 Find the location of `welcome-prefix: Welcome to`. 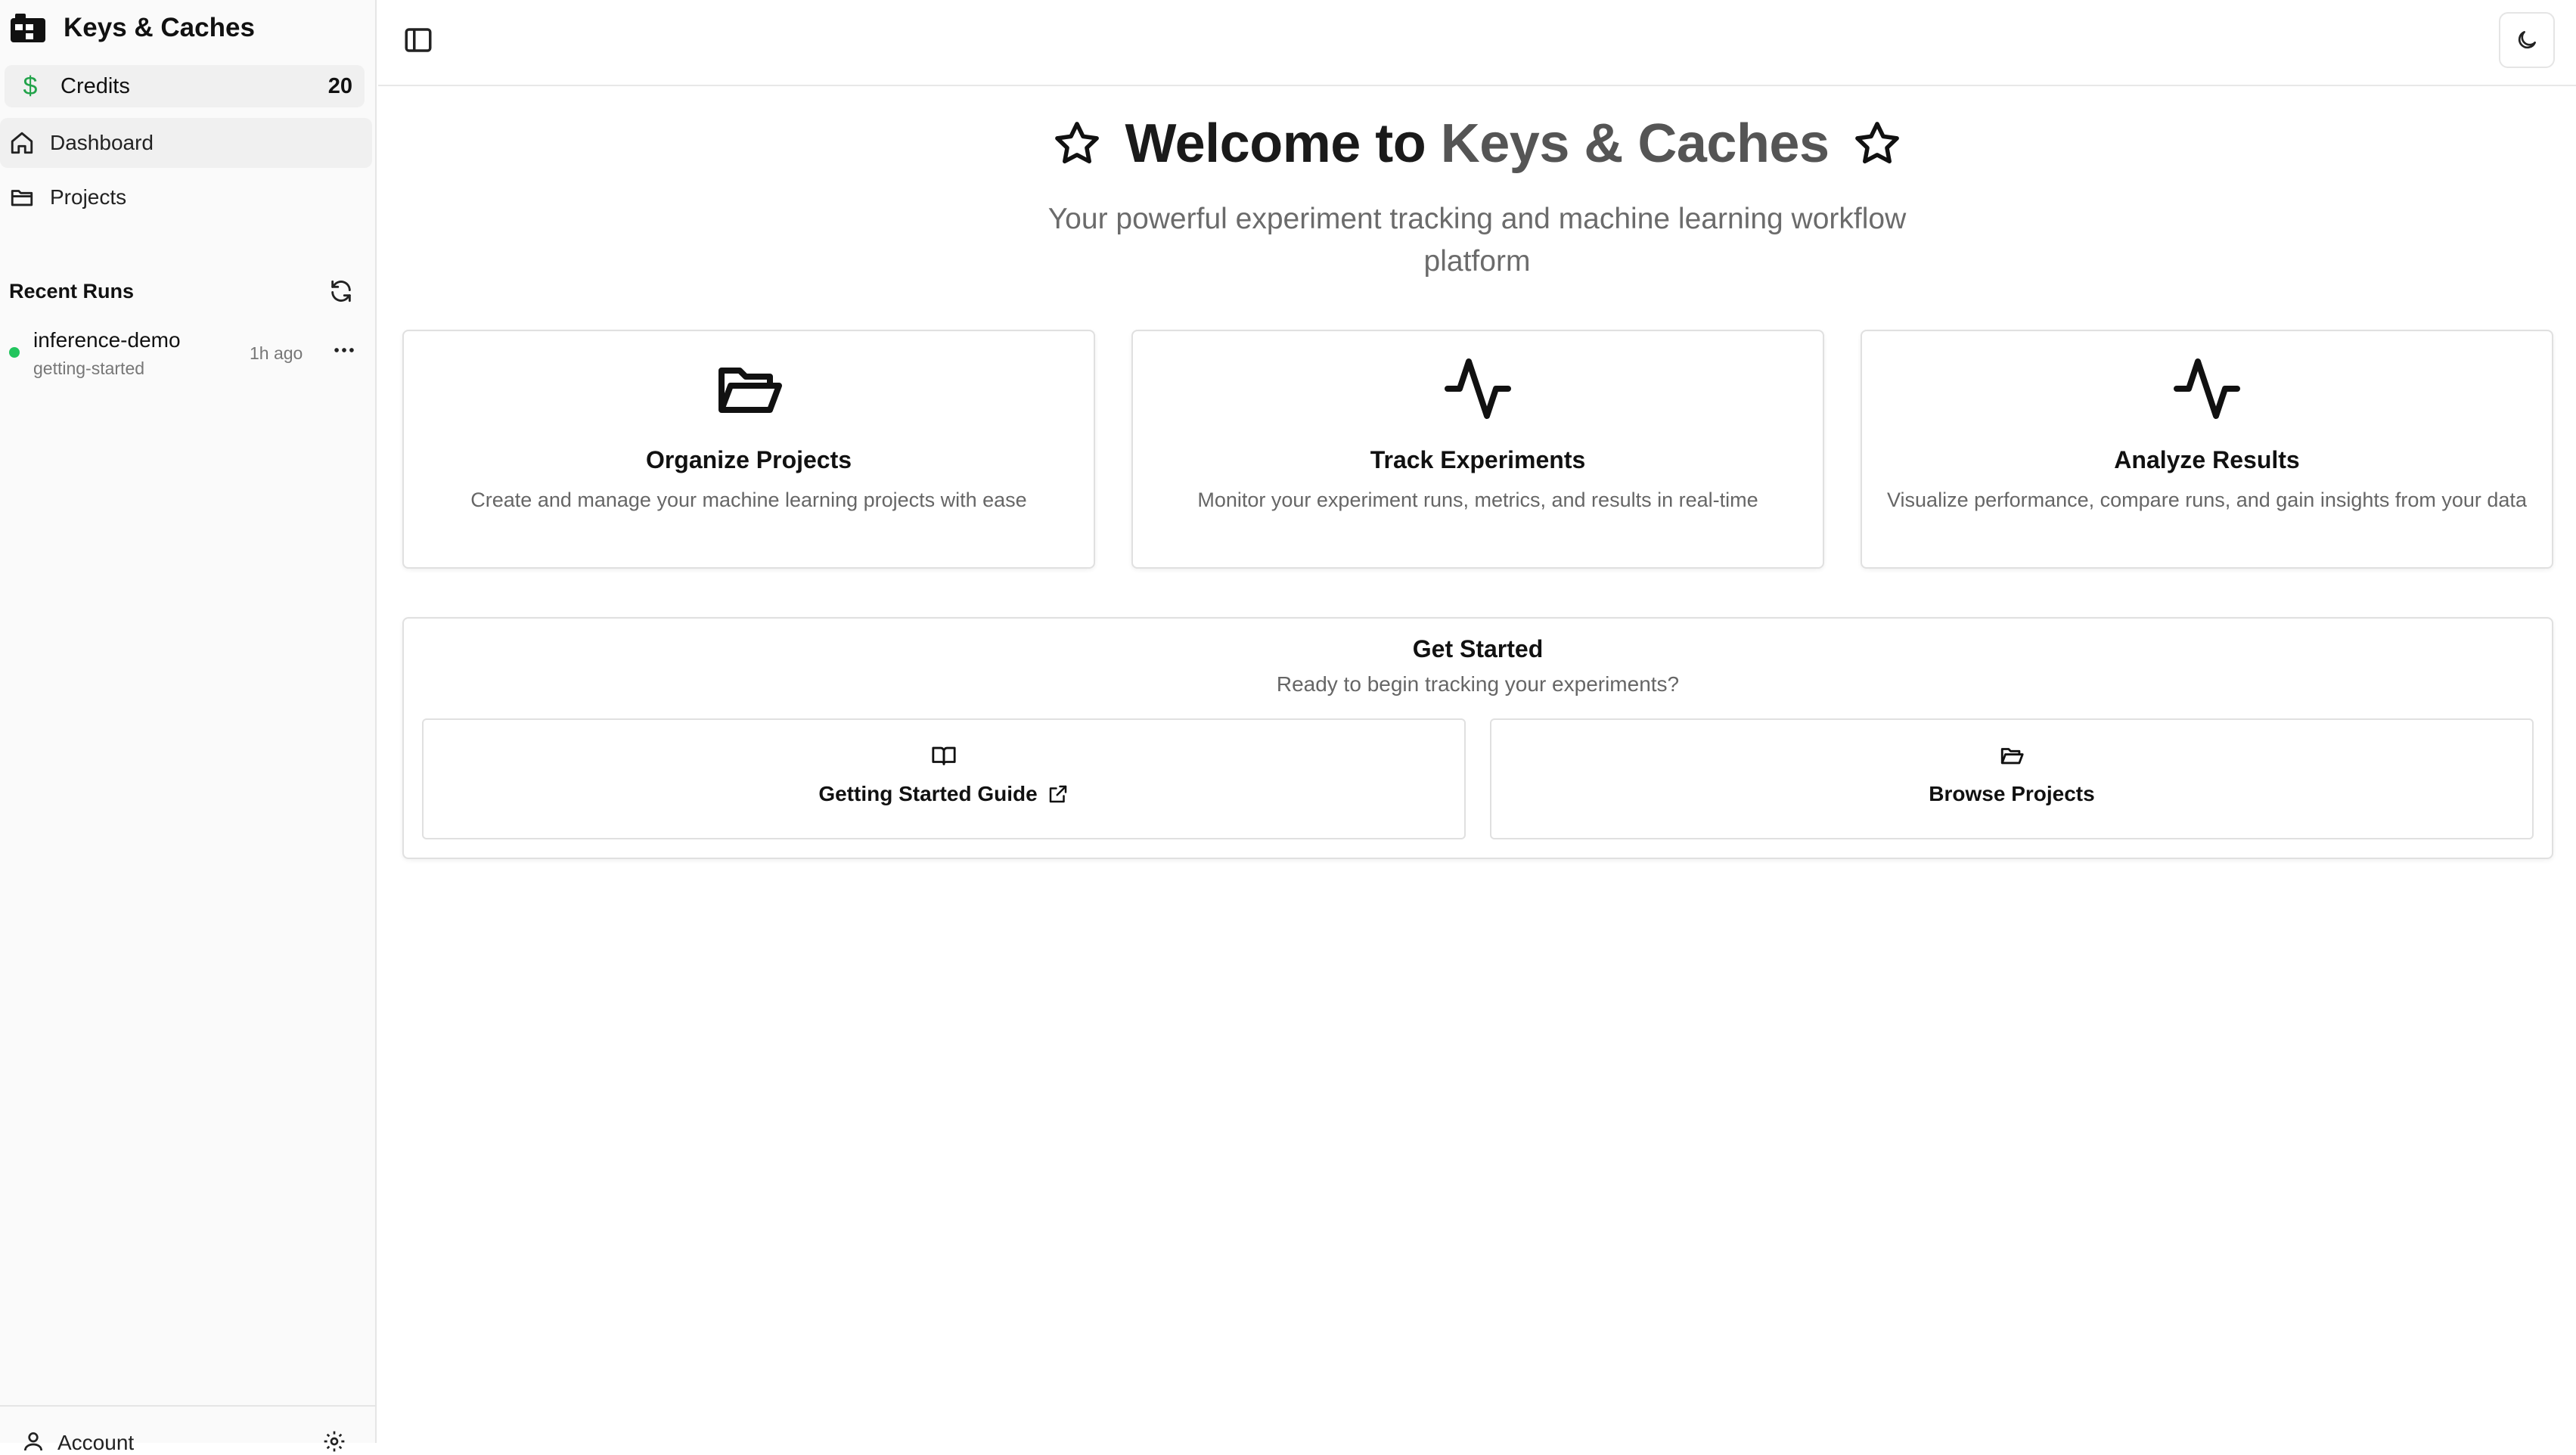

welcome-prefix: Welcome to is located at coordinates (1283, 143).